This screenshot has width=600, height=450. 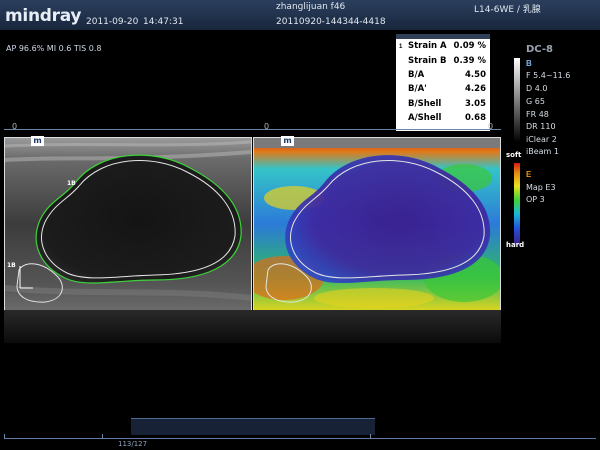 What do you see at coordinates (37, 141) in the screenshot?
I see `left-image-badge: m` at bounding box center [37, 141].